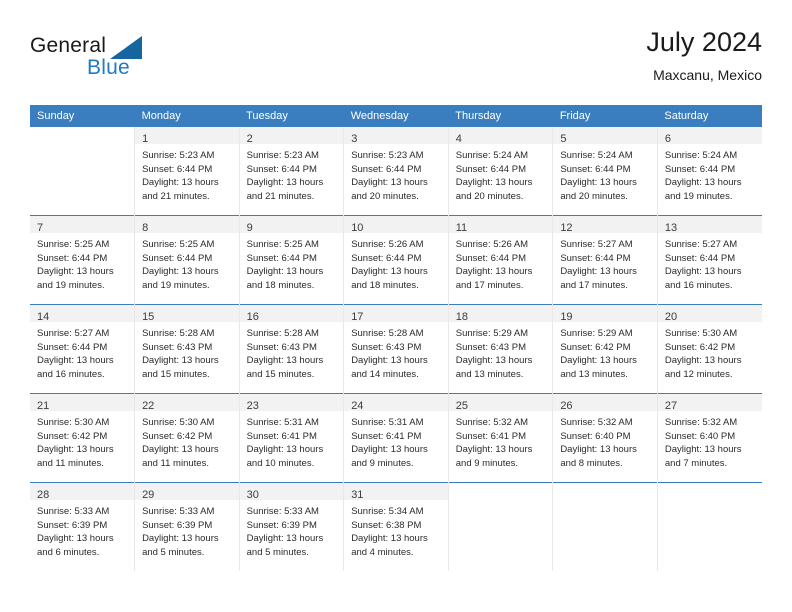  What do you see at coordinates (357, 228) in the screenshot?
I see `day-number: 10` at bounding box center [357, 228].